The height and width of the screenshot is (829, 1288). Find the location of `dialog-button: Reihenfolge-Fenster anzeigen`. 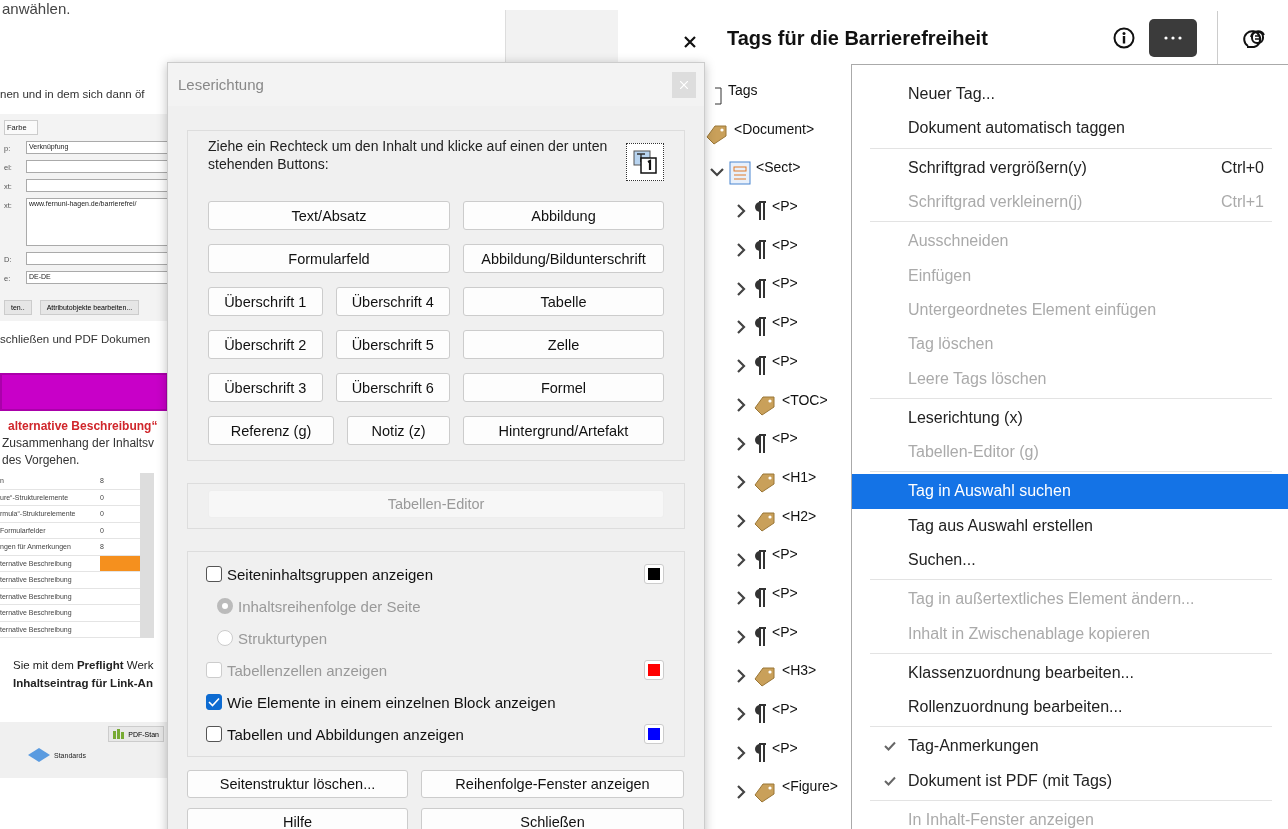

dialog-button: Reihenfolge-Fenster anzeigen is located at coordinates (552, 784).